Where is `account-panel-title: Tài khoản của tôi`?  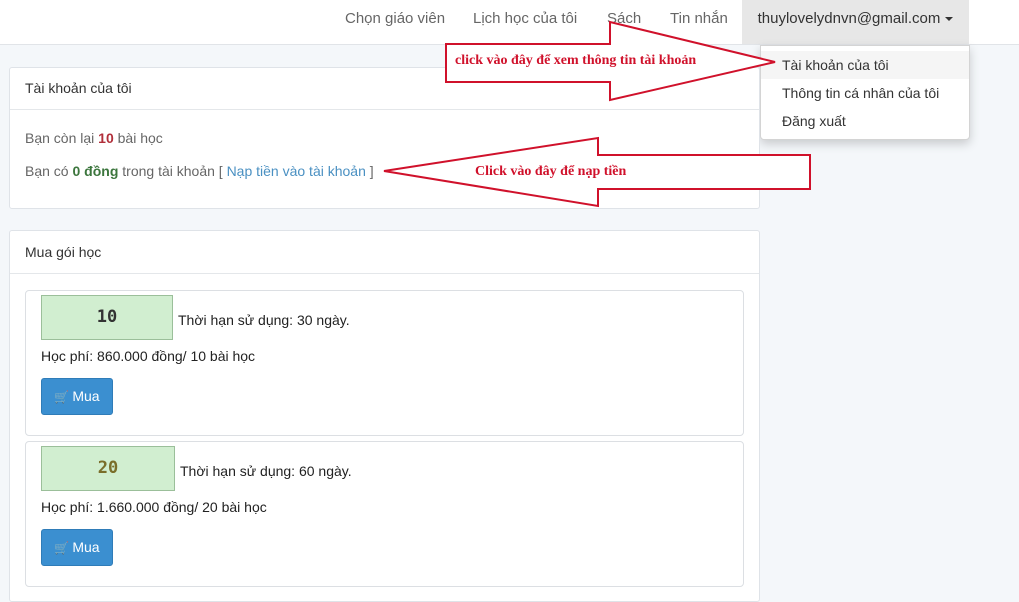 account-panel-title: Tài khoản của tôi is located at coordinates (384, 89).